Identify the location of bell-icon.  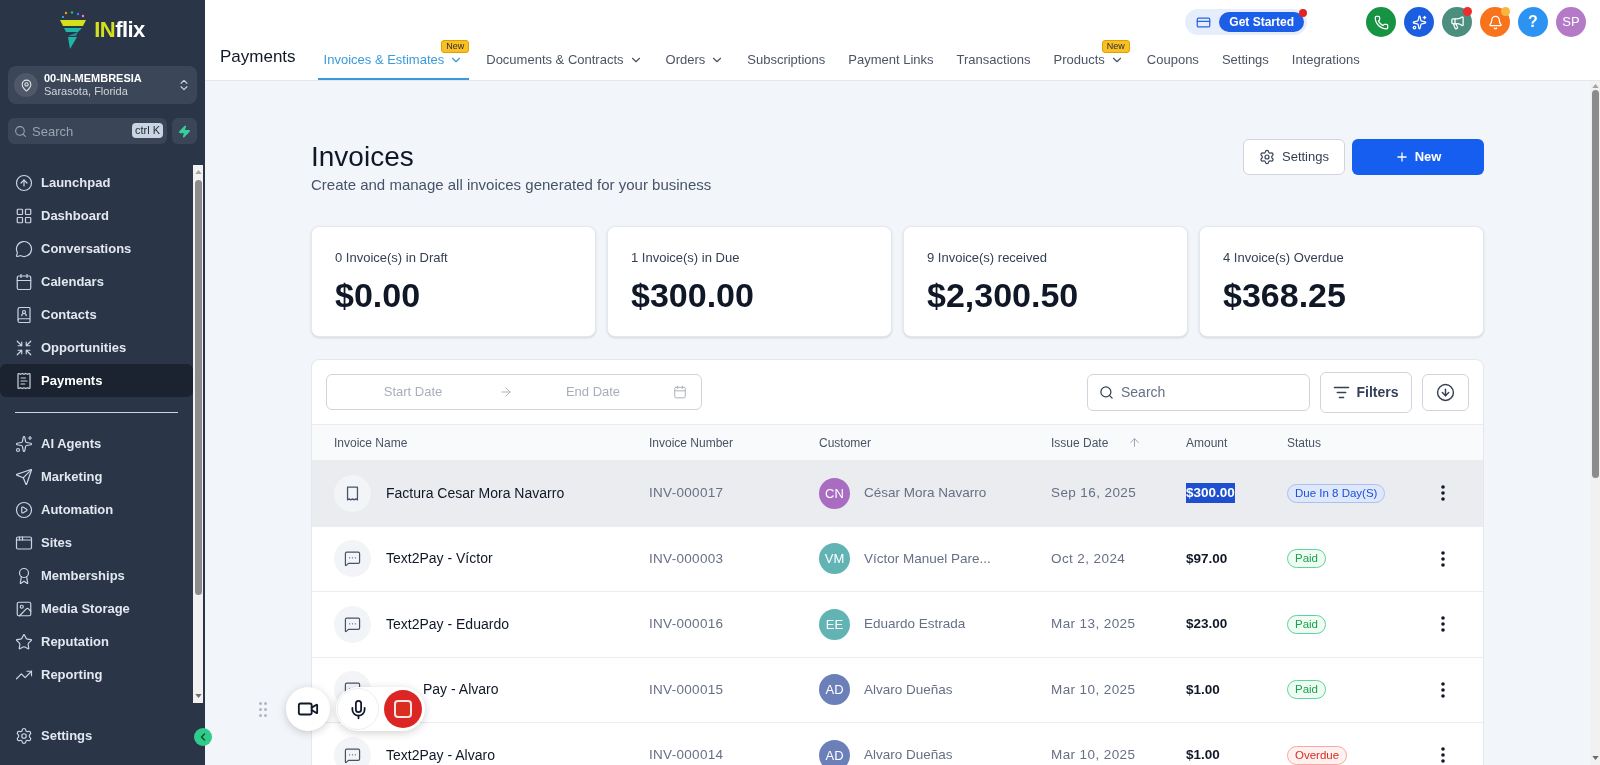
(1495, 22).